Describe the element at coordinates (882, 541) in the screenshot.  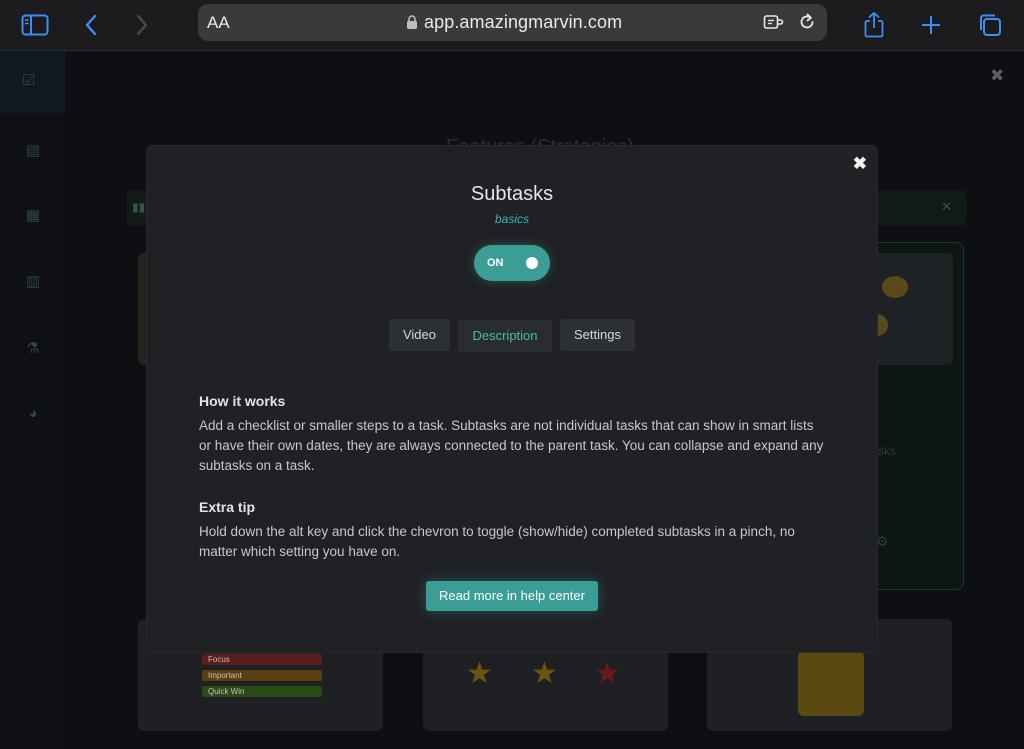
I see `gear-icon: ⚙` at that location.